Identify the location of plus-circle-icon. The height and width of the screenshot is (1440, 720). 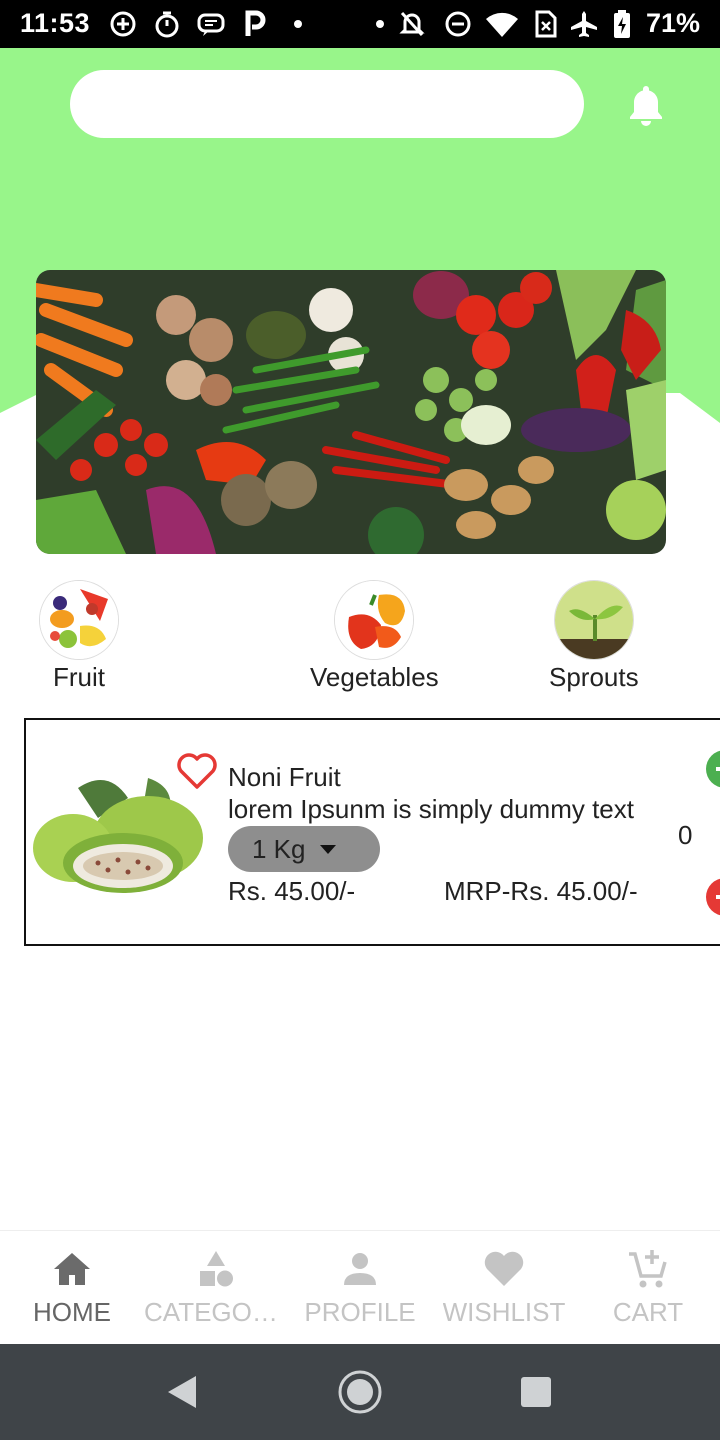
(123, 24).